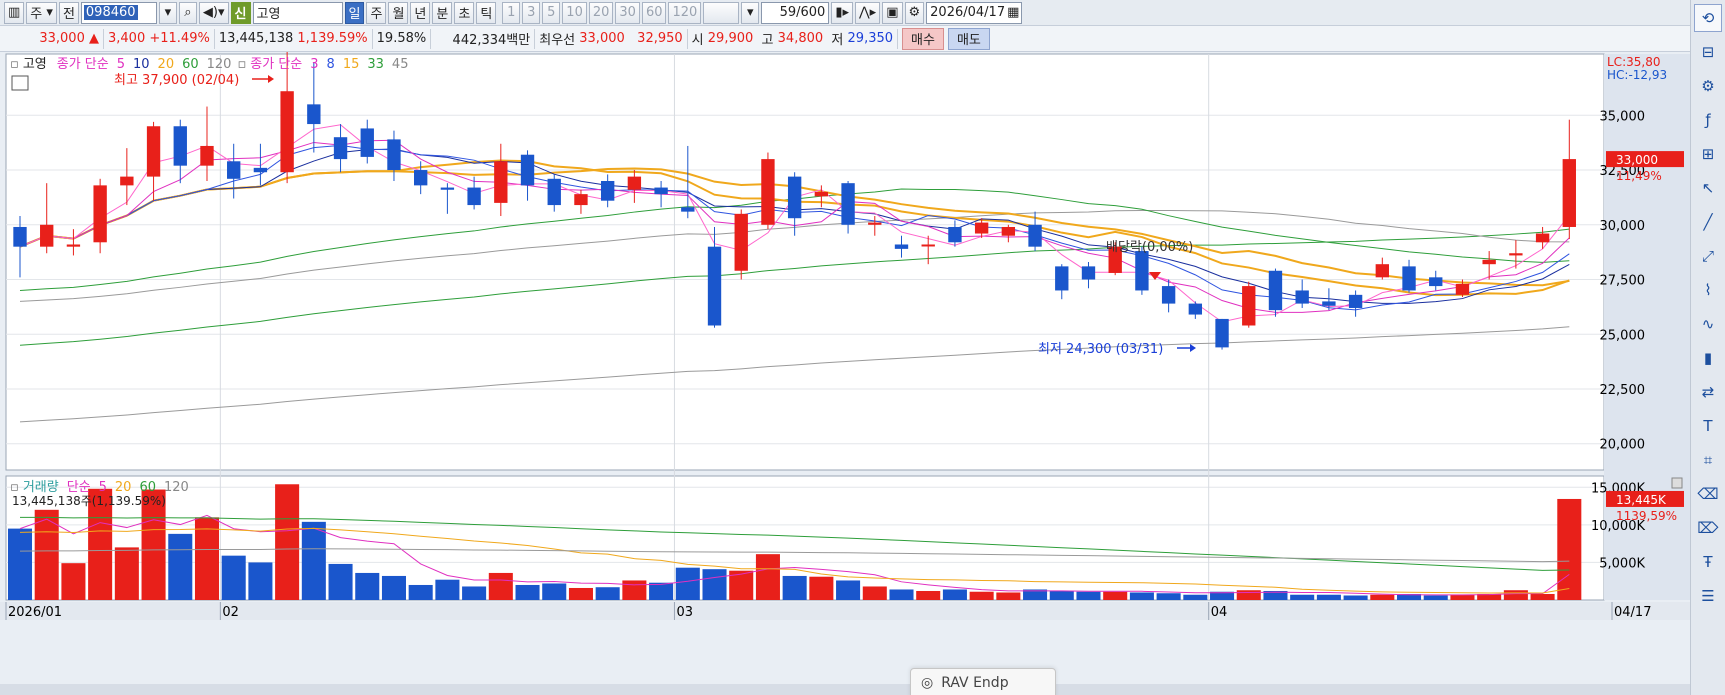 This screenshot has height=695, width=1725. Describe the element at coordinates (627, 12) in the screenshot. I see `interval-tab-5: 30` at that location.